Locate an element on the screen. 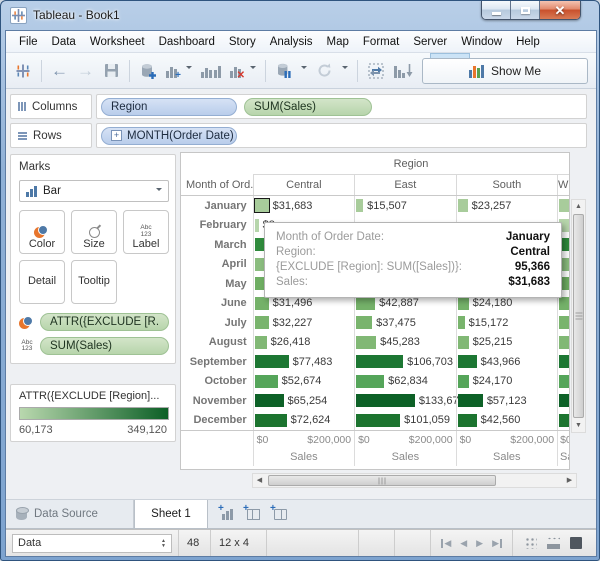 Image resolution: width=600 pixels, height=561 pixels. horizontal-scroll-thumb is located at coordinates (382, 480).